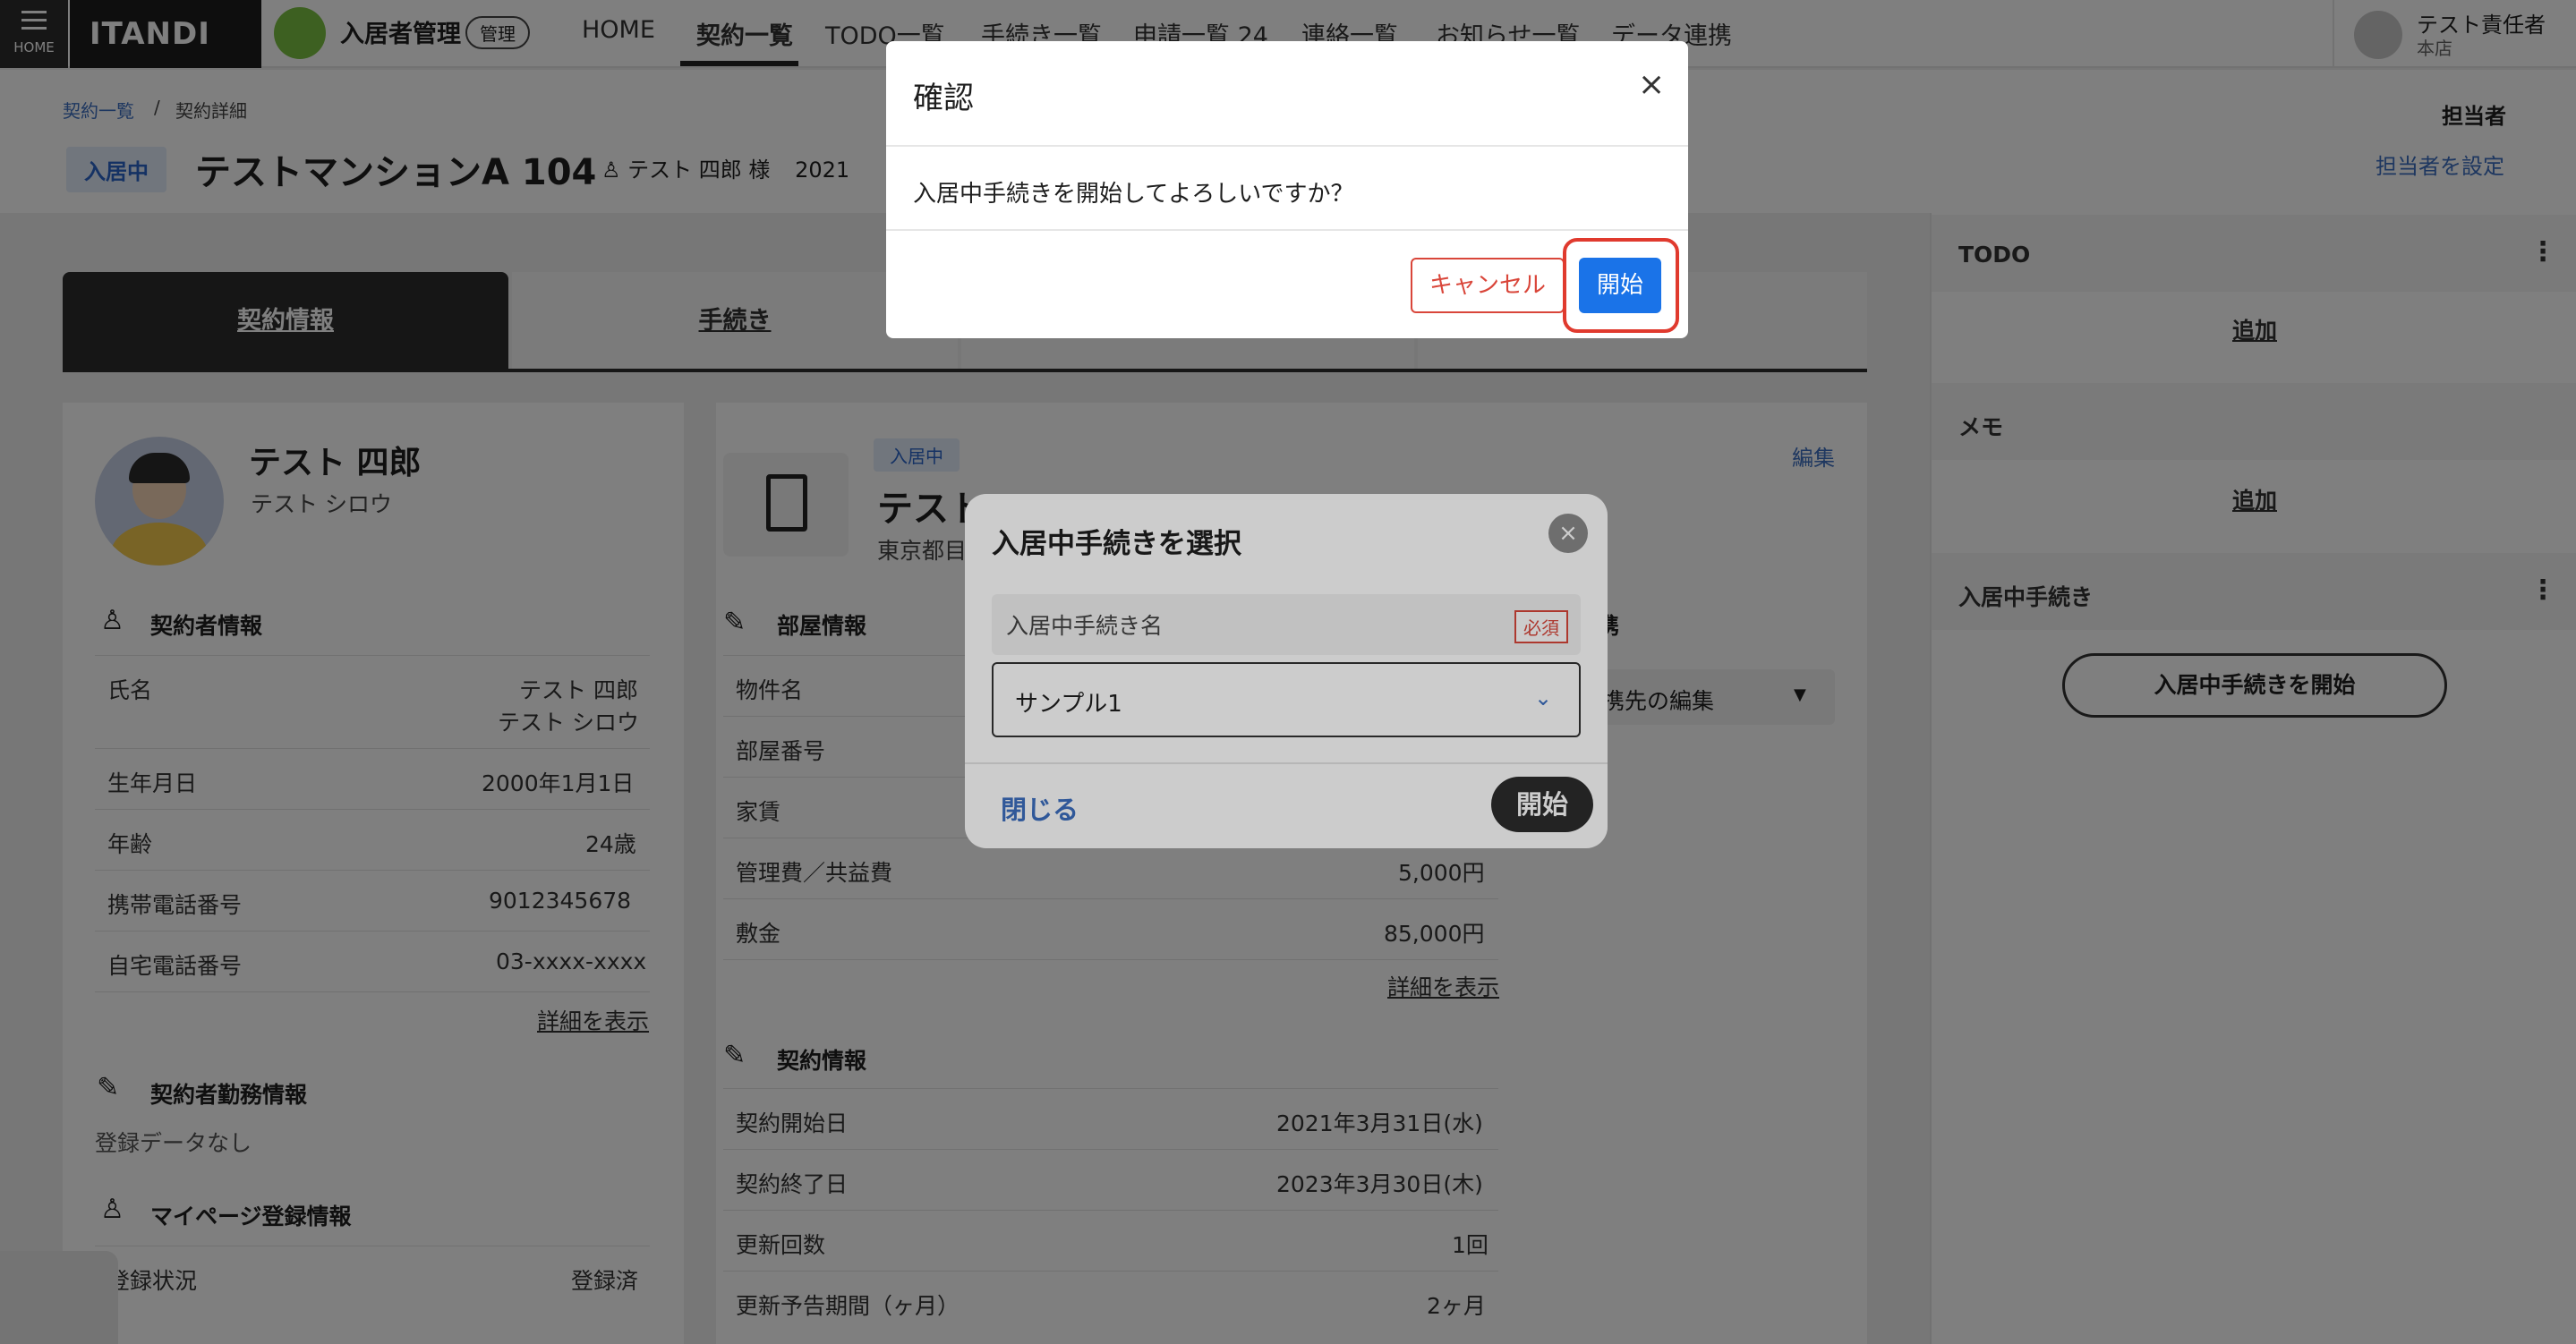  Describe the element at coordinates (1651, 84) in the screenshot. I see `close-icon: ×` at that location.